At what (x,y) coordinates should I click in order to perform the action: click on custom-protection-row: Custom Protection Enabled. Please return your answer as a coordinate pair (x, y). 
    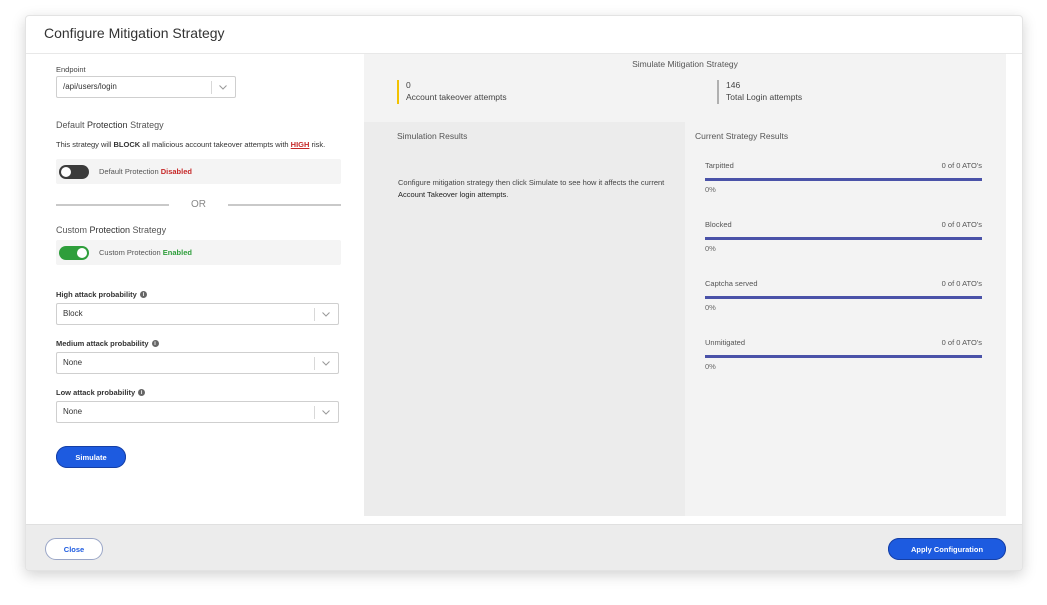
    Looking at the image, I should click on (198, 252).